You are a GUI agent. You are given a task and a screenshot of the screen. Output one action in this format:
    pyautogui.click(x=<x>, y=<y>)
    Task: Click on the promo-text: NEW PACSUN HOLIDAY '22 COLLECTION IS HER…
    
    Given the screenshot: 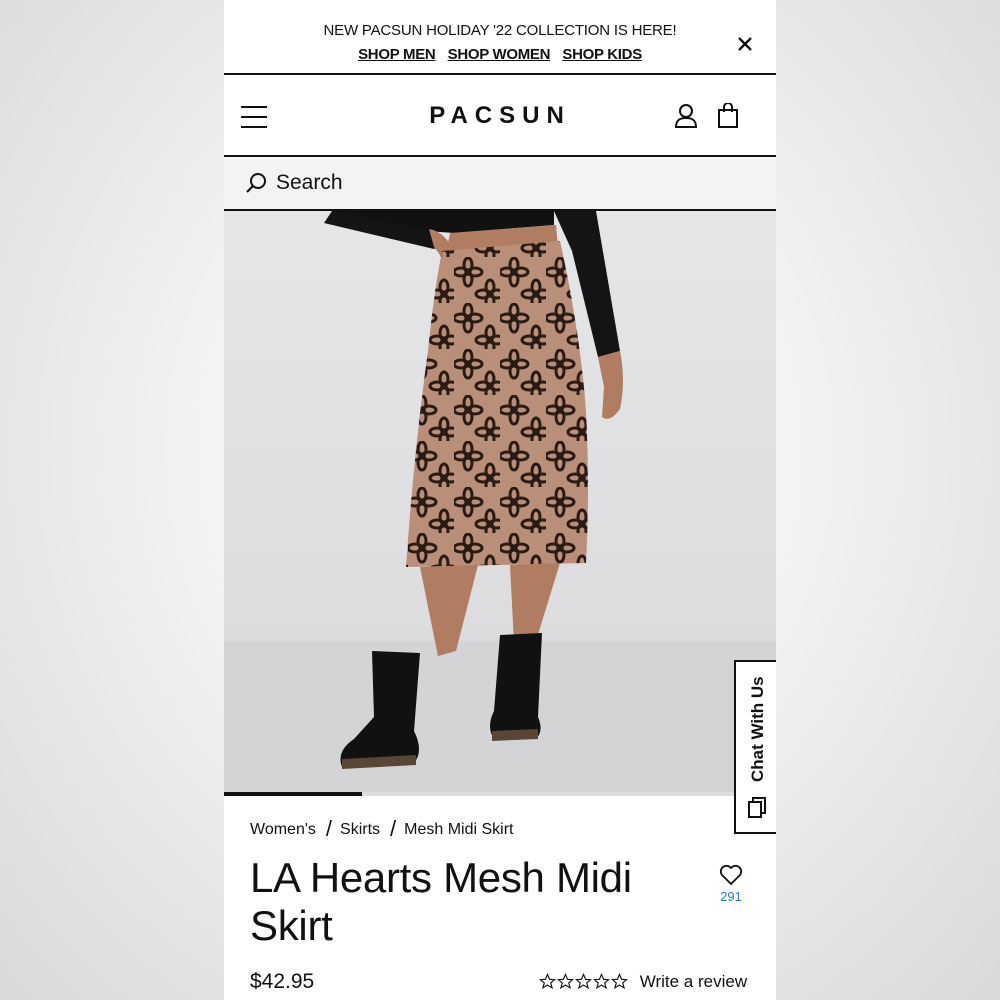 What is the action you would take?
    pyautogui.click(x=500, y=30)
    